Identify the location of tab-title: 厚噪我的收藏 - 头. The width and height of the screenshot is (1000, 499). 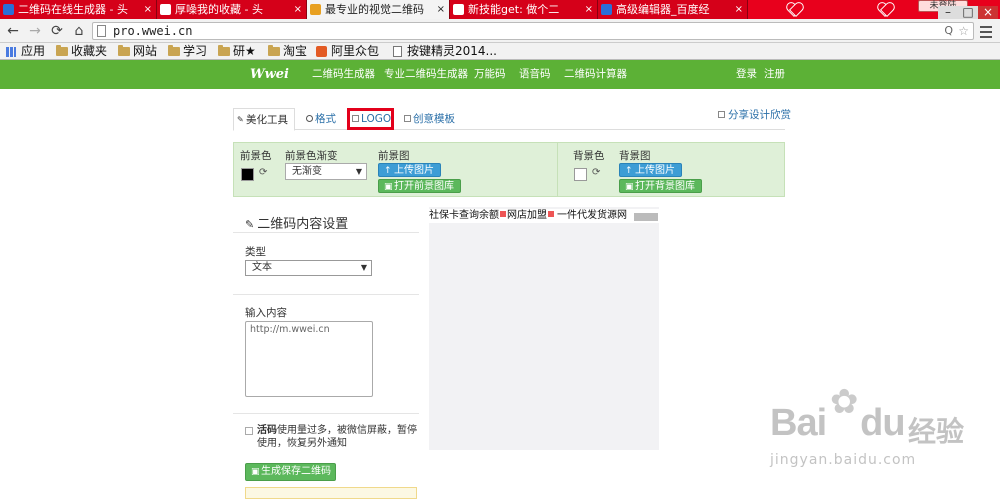
(219, 9).